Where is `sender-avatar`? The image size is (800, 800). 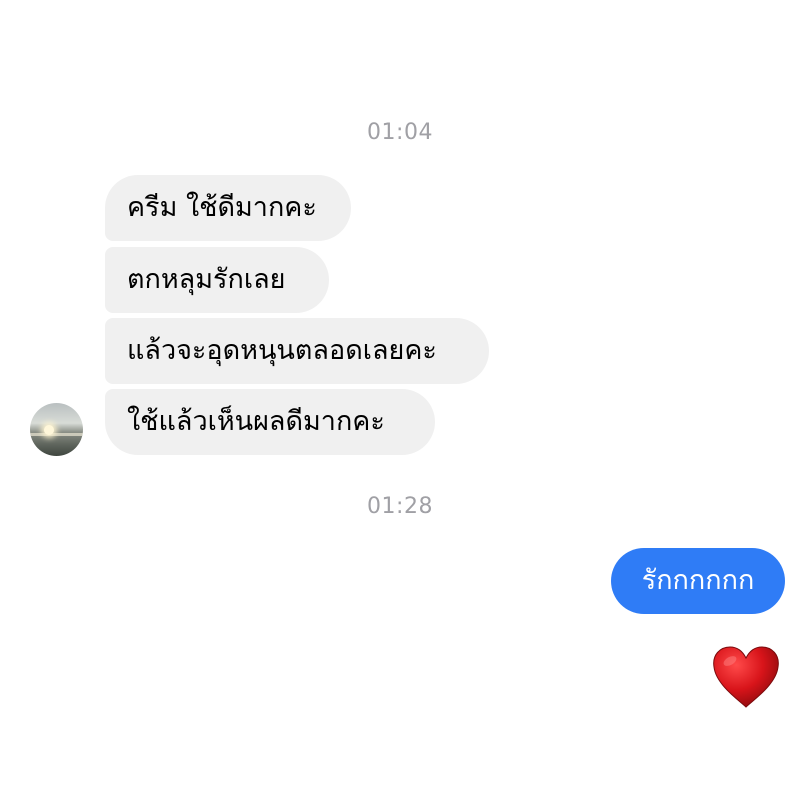 sender-avatar is located at coordinates (56, 429).